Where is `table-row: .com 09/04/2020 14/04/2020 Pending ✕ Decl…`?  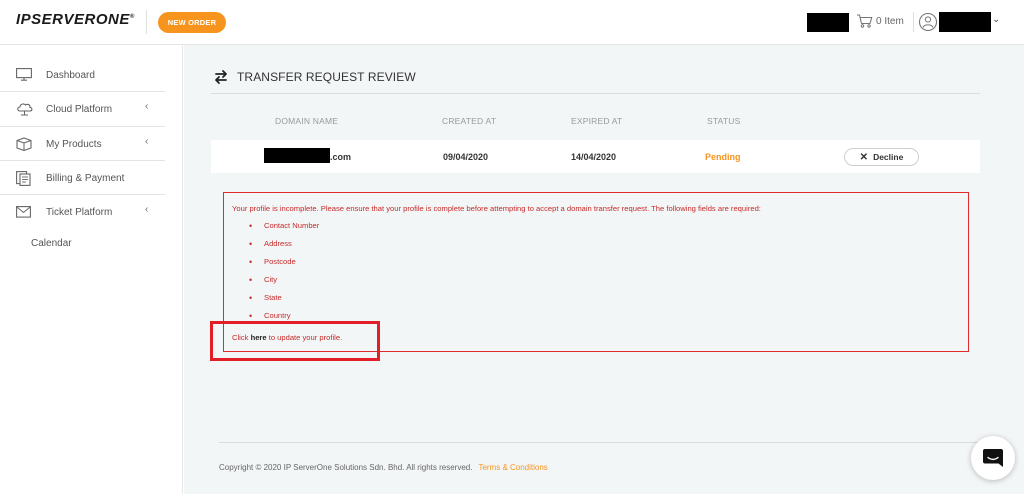 table-row: .com 09/04/2020 14/04/2020 Pending ✕ Decl… is located at coordinates (595, 156).